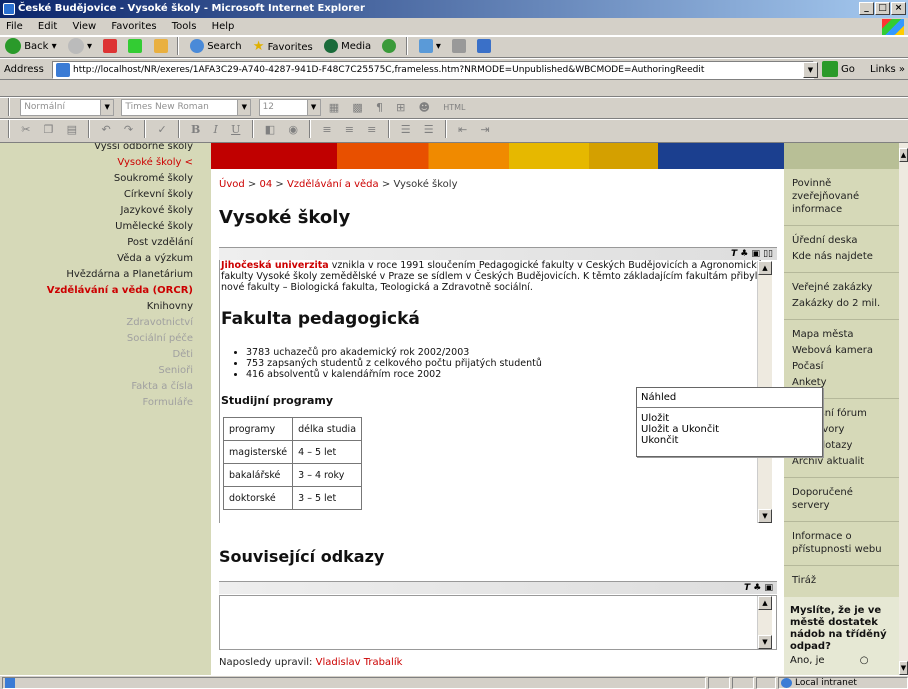  What do you see at coordinates (49, 129) in the screenshot?
I see `copy-icon: ❐` at bounding box center [49, 129].